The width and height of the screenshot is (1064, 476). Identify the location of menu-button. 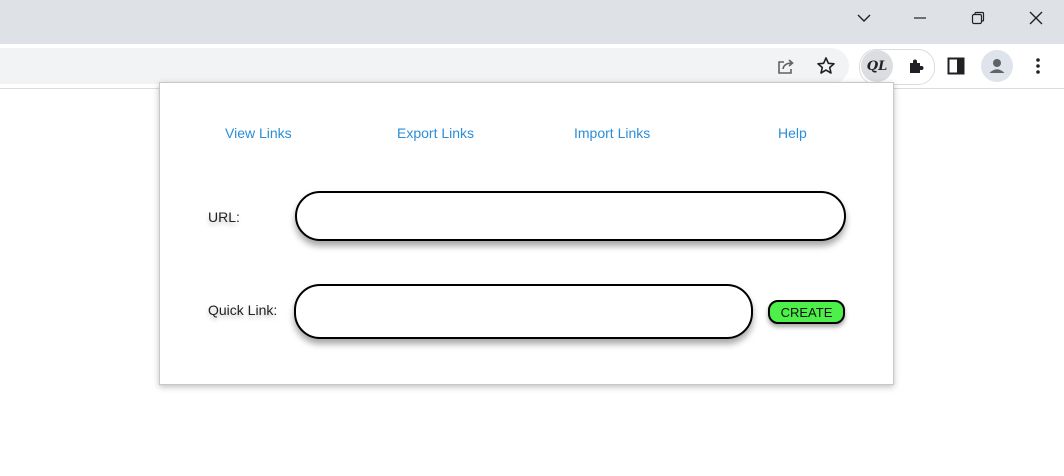
(1038, 66).